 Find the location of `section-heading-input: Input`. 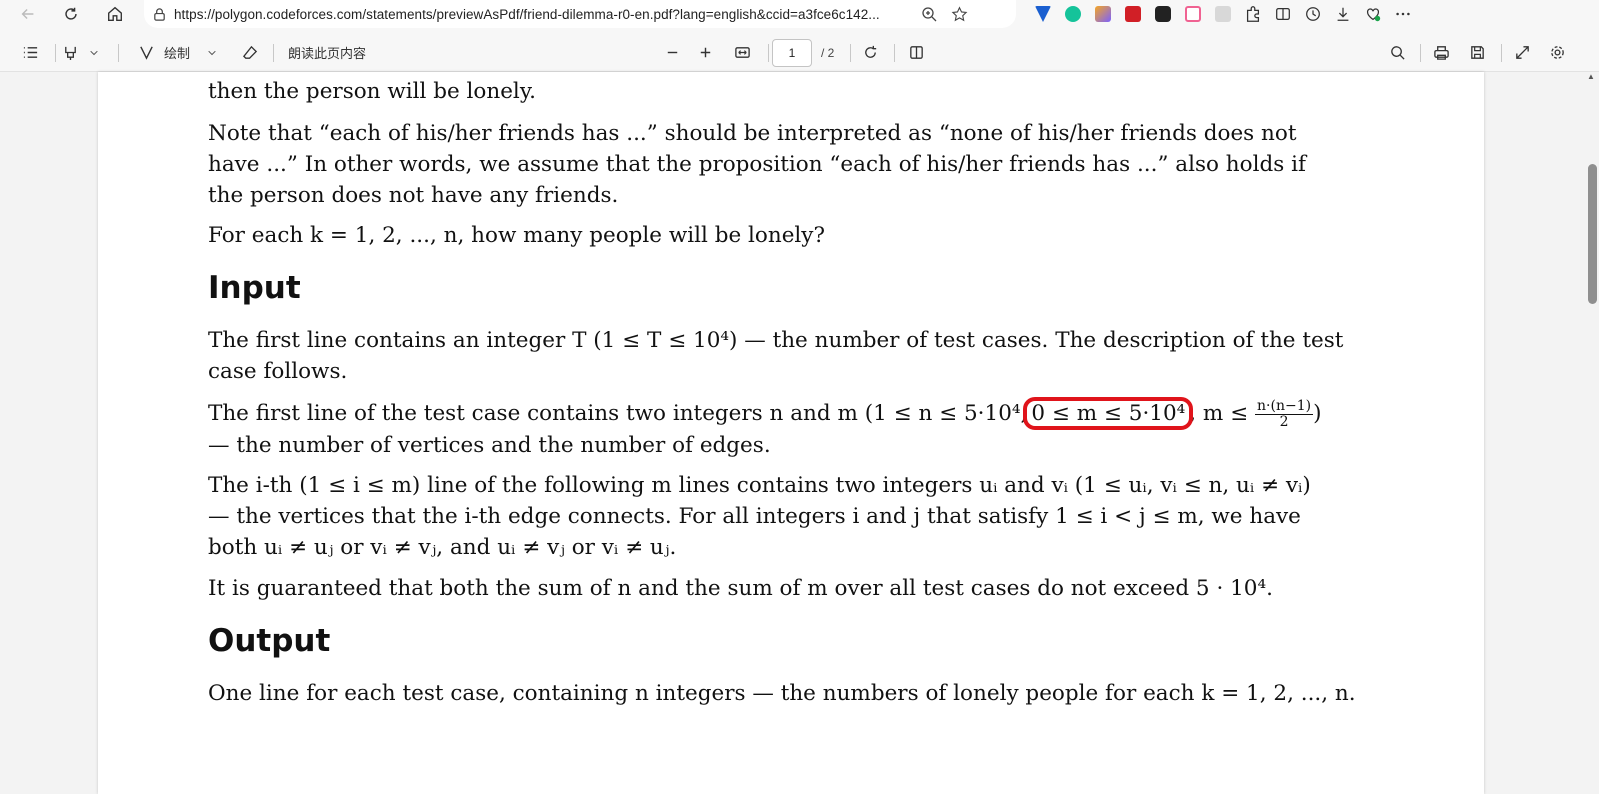

section-heading-input: Input is located at coordinates (254, 288).